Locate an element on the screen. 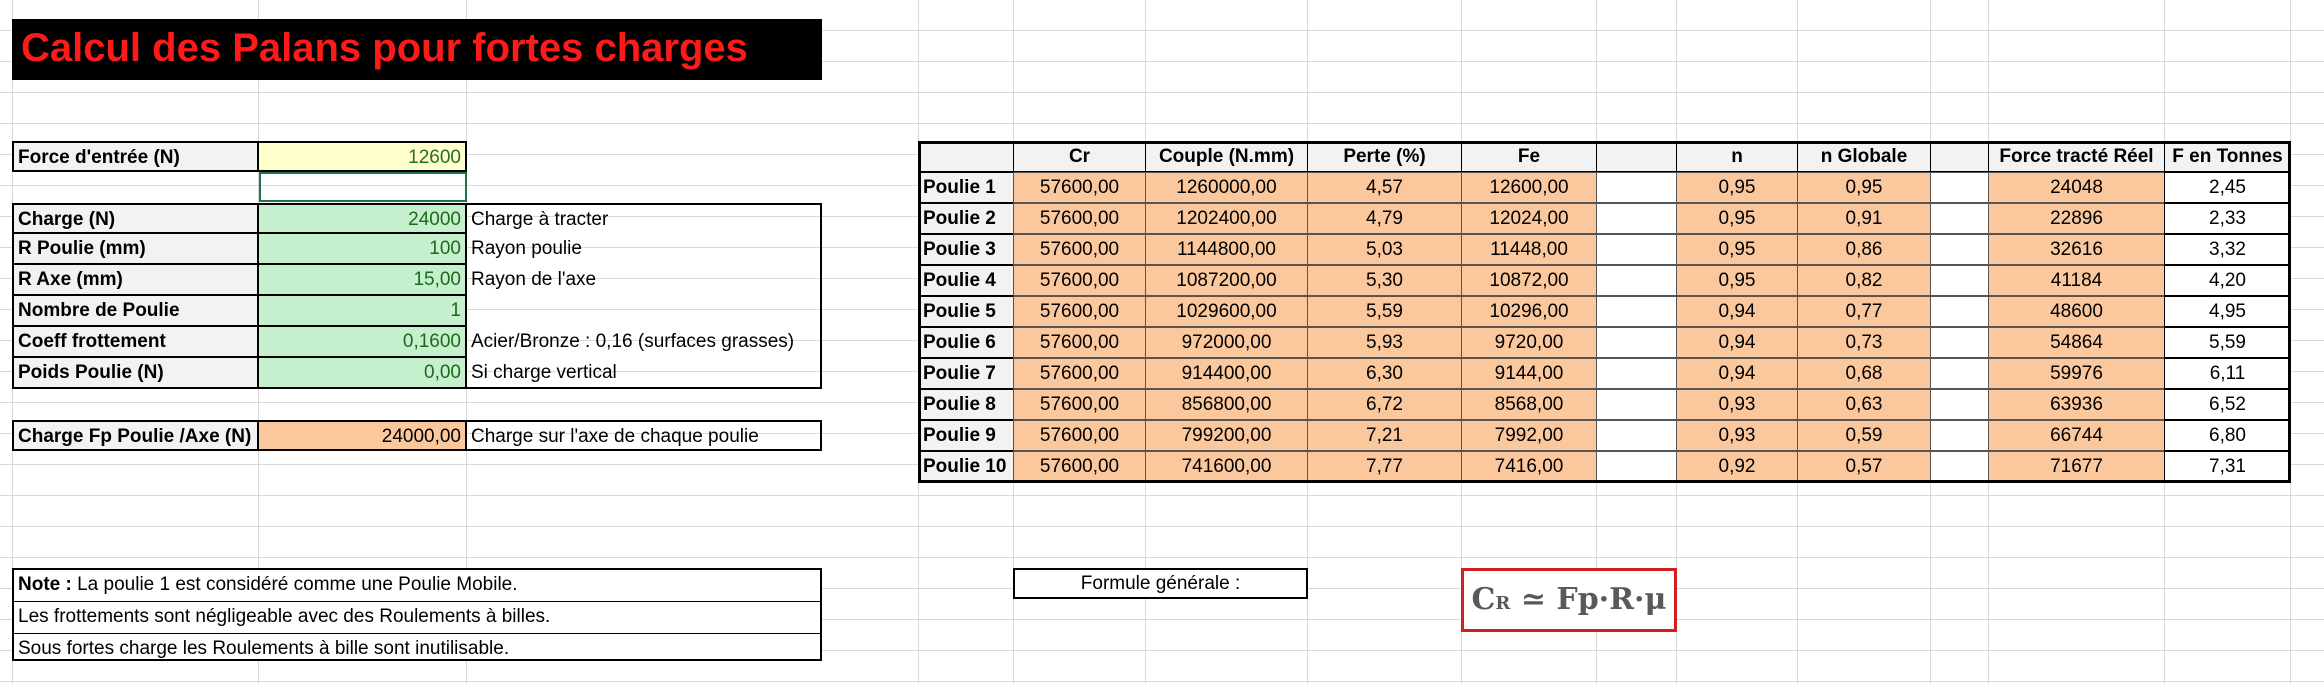 The image size is (2324, 684). cell-ng: 0,82 is located at coordinates (1864, 280).